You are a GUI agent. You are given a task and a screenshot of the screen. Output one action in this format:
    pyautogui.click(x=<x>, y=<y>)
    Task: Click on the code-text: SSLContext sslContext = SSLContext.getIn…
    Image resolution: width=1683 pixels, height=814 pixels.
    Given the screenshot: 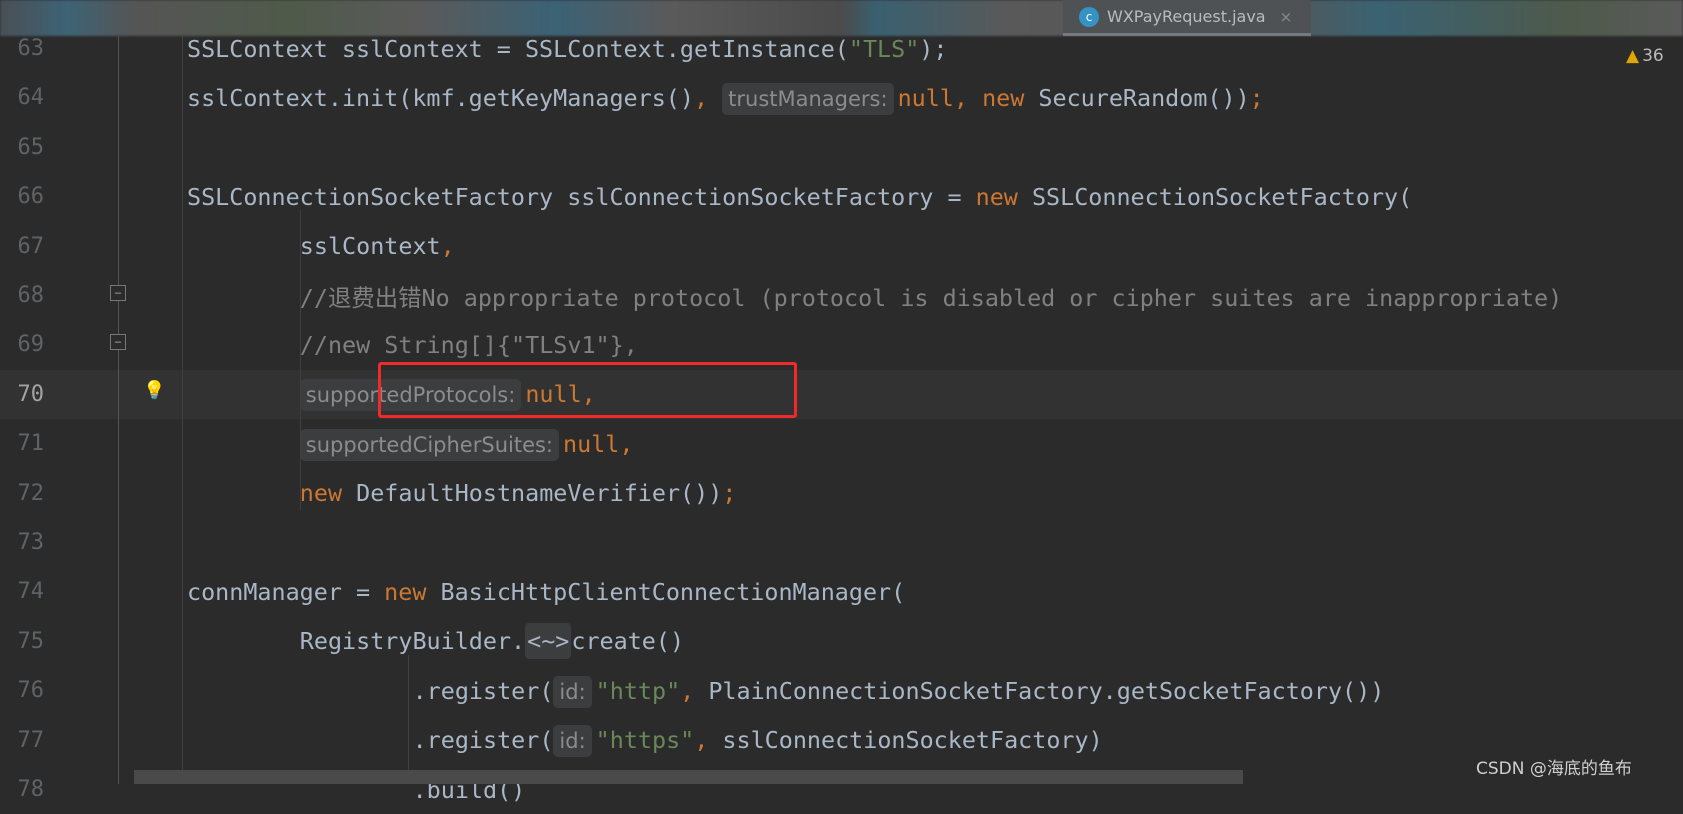 What is the action you would take?
    pyautogui.click(x=567, y=49)
    